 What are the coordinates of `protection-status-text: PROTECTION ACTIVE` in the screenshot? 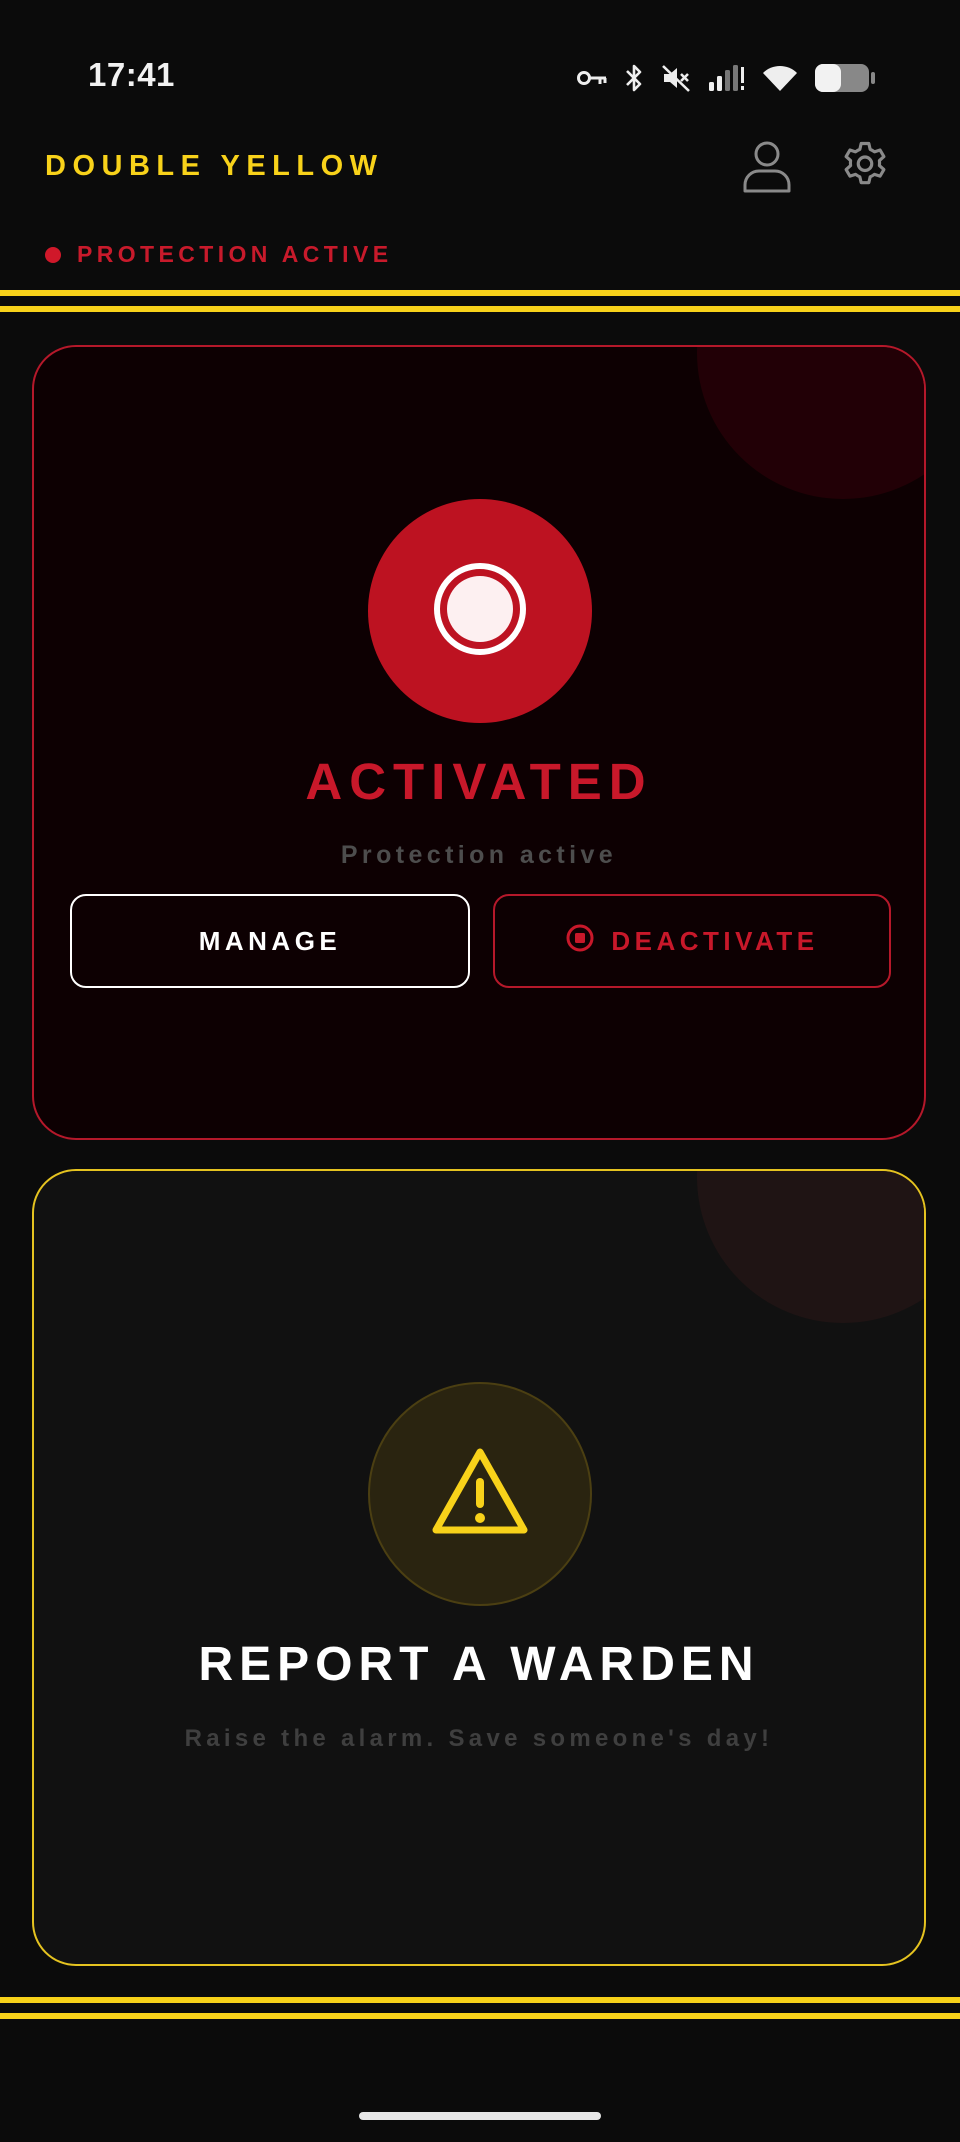 It's located at (235, 254).